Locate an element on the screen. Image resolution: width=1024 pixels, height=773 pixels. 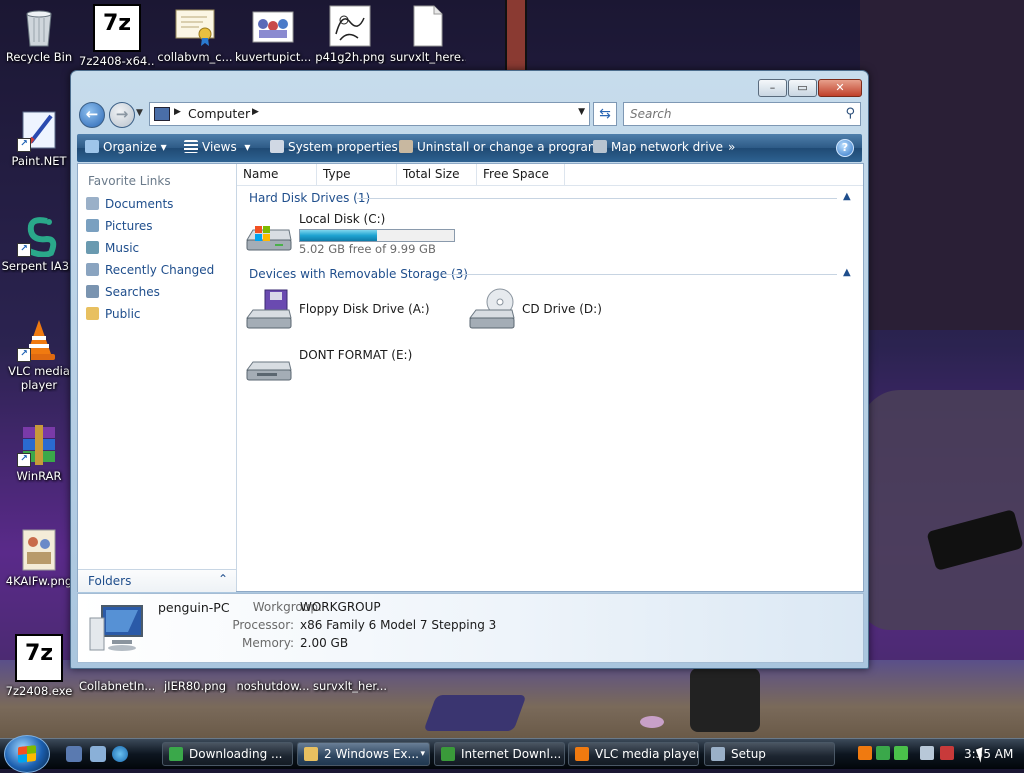
group-hard-disk-drives: Hard Disk Drives (1) is located at coordinates (309, 198).